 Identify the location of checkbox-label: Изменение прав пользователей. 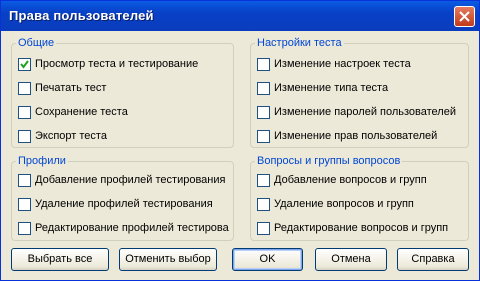
(356, 136).